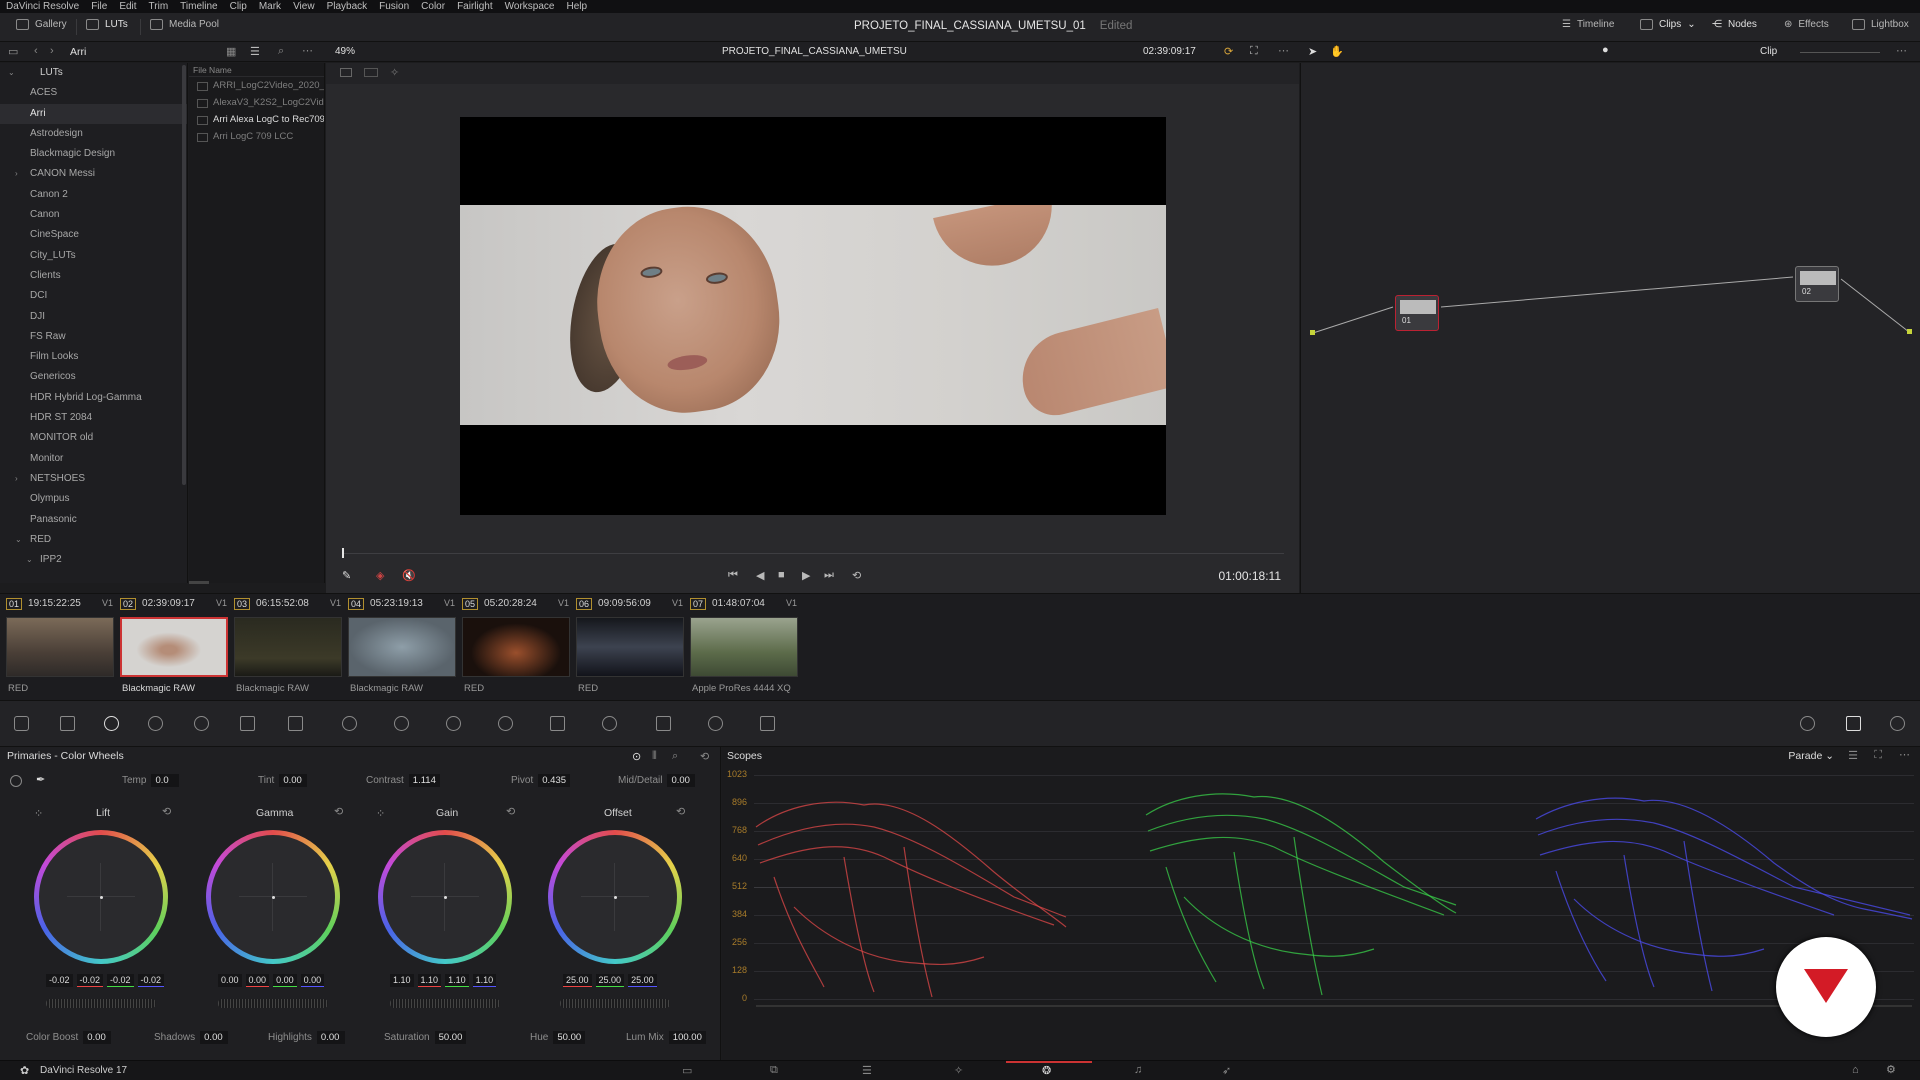 The image size is (1920, 1080). What do you see at coordinates (127, 6) in the screenshot?
I see `menu-edit: Edit` at bounding box center [127, 6].